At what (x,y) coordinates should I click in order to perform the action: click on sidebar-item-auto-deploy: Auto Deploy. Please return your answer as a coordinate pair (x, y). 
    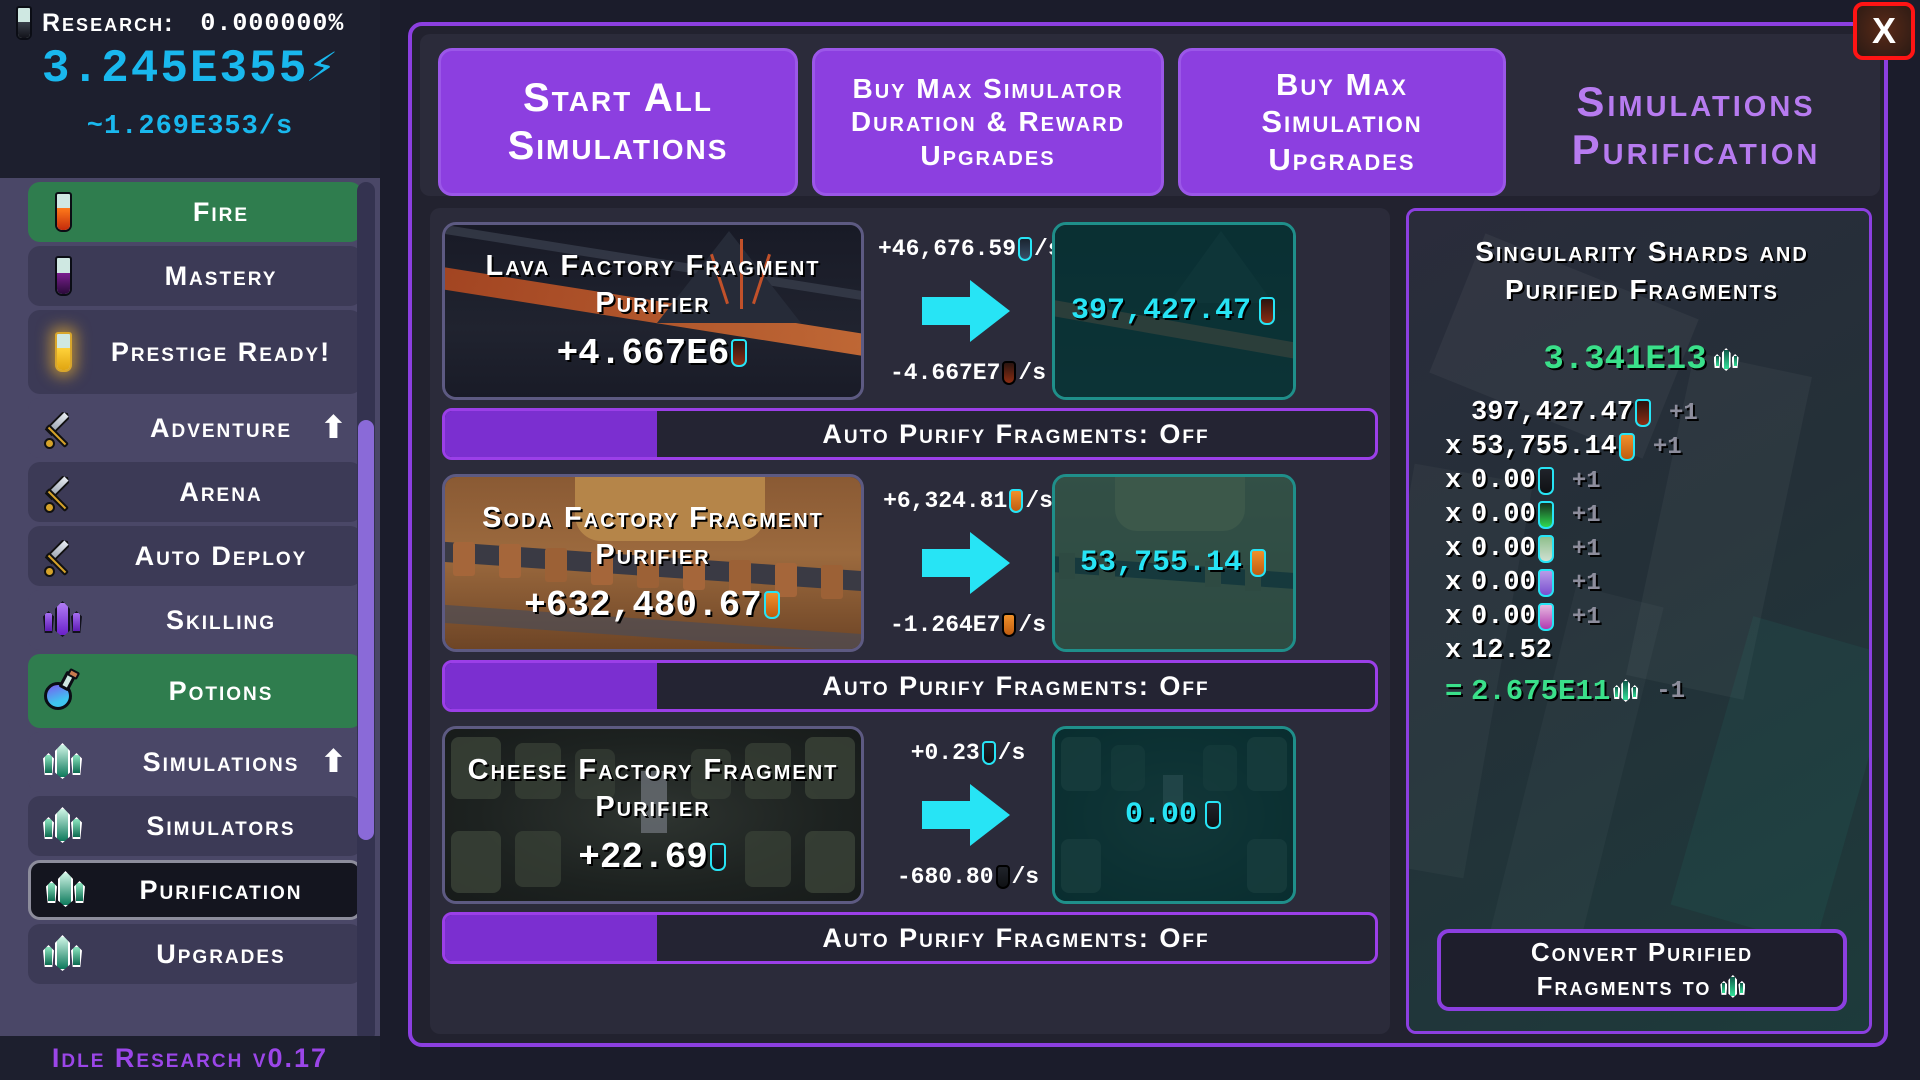
    Looking at the image, I should click on (195, 556).